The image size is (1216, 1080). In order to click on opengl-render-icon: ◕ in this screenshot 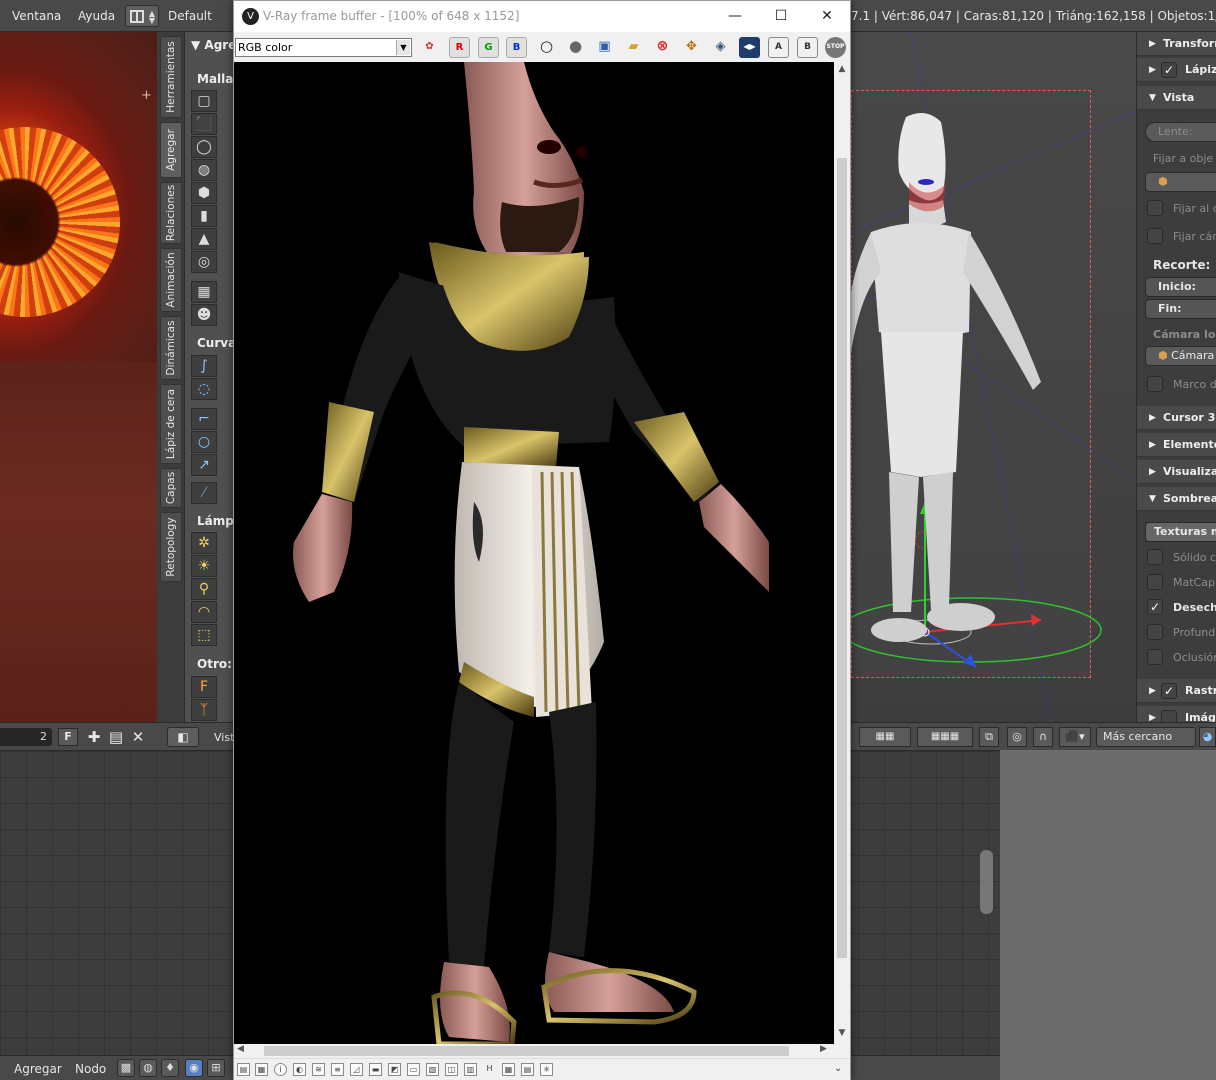, I will do `click(1207, 737)`.